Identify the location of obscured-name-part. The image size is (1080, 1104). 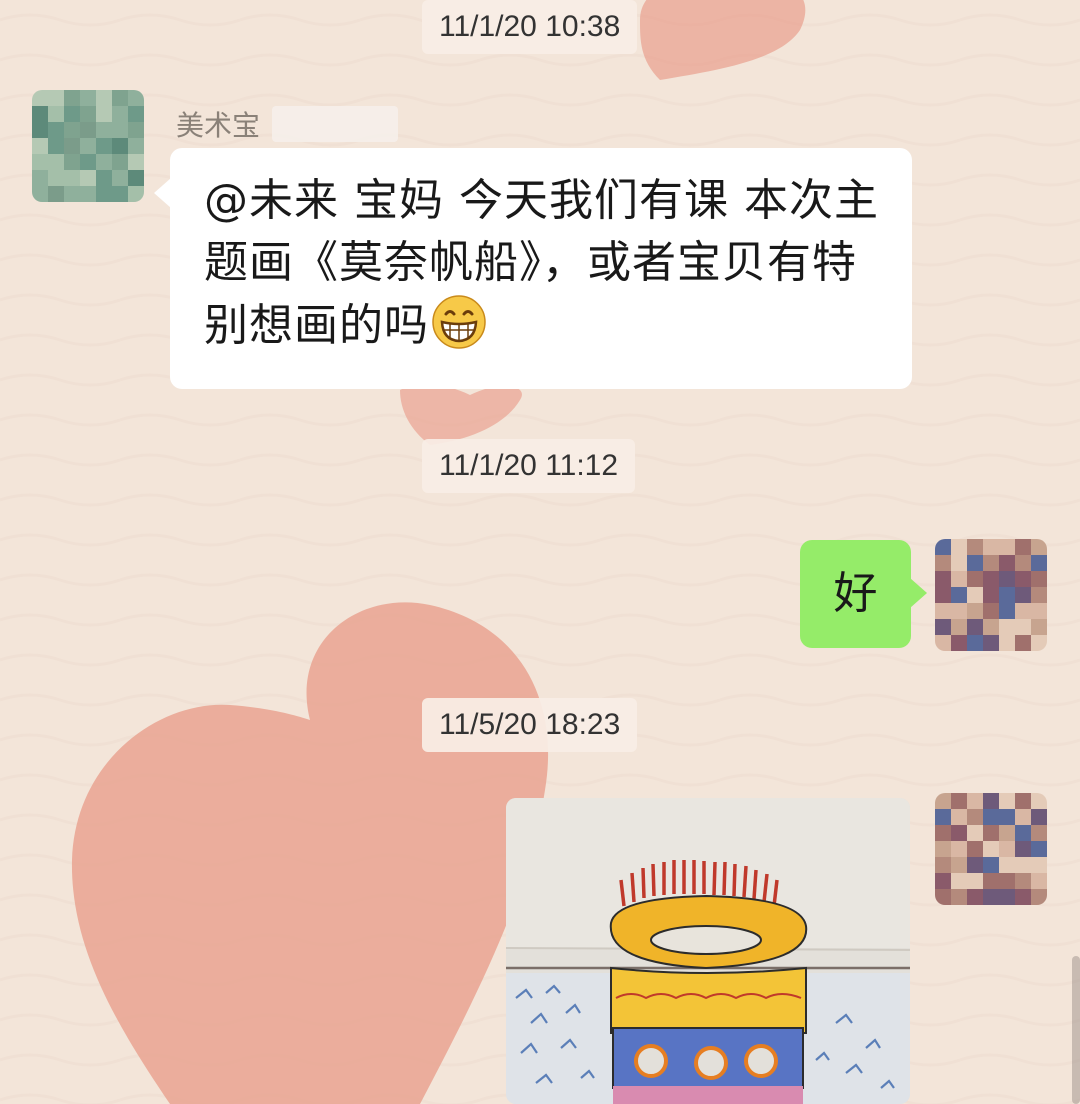
(335, 124).